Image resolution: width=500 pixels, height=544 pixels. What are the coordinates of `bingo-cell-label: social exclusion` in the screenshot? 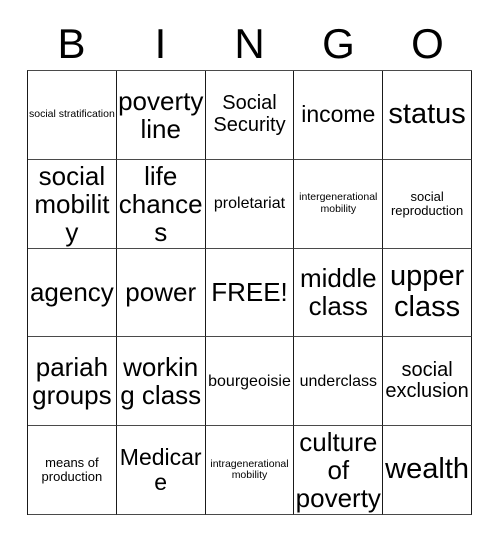 It's located at (427, 380).